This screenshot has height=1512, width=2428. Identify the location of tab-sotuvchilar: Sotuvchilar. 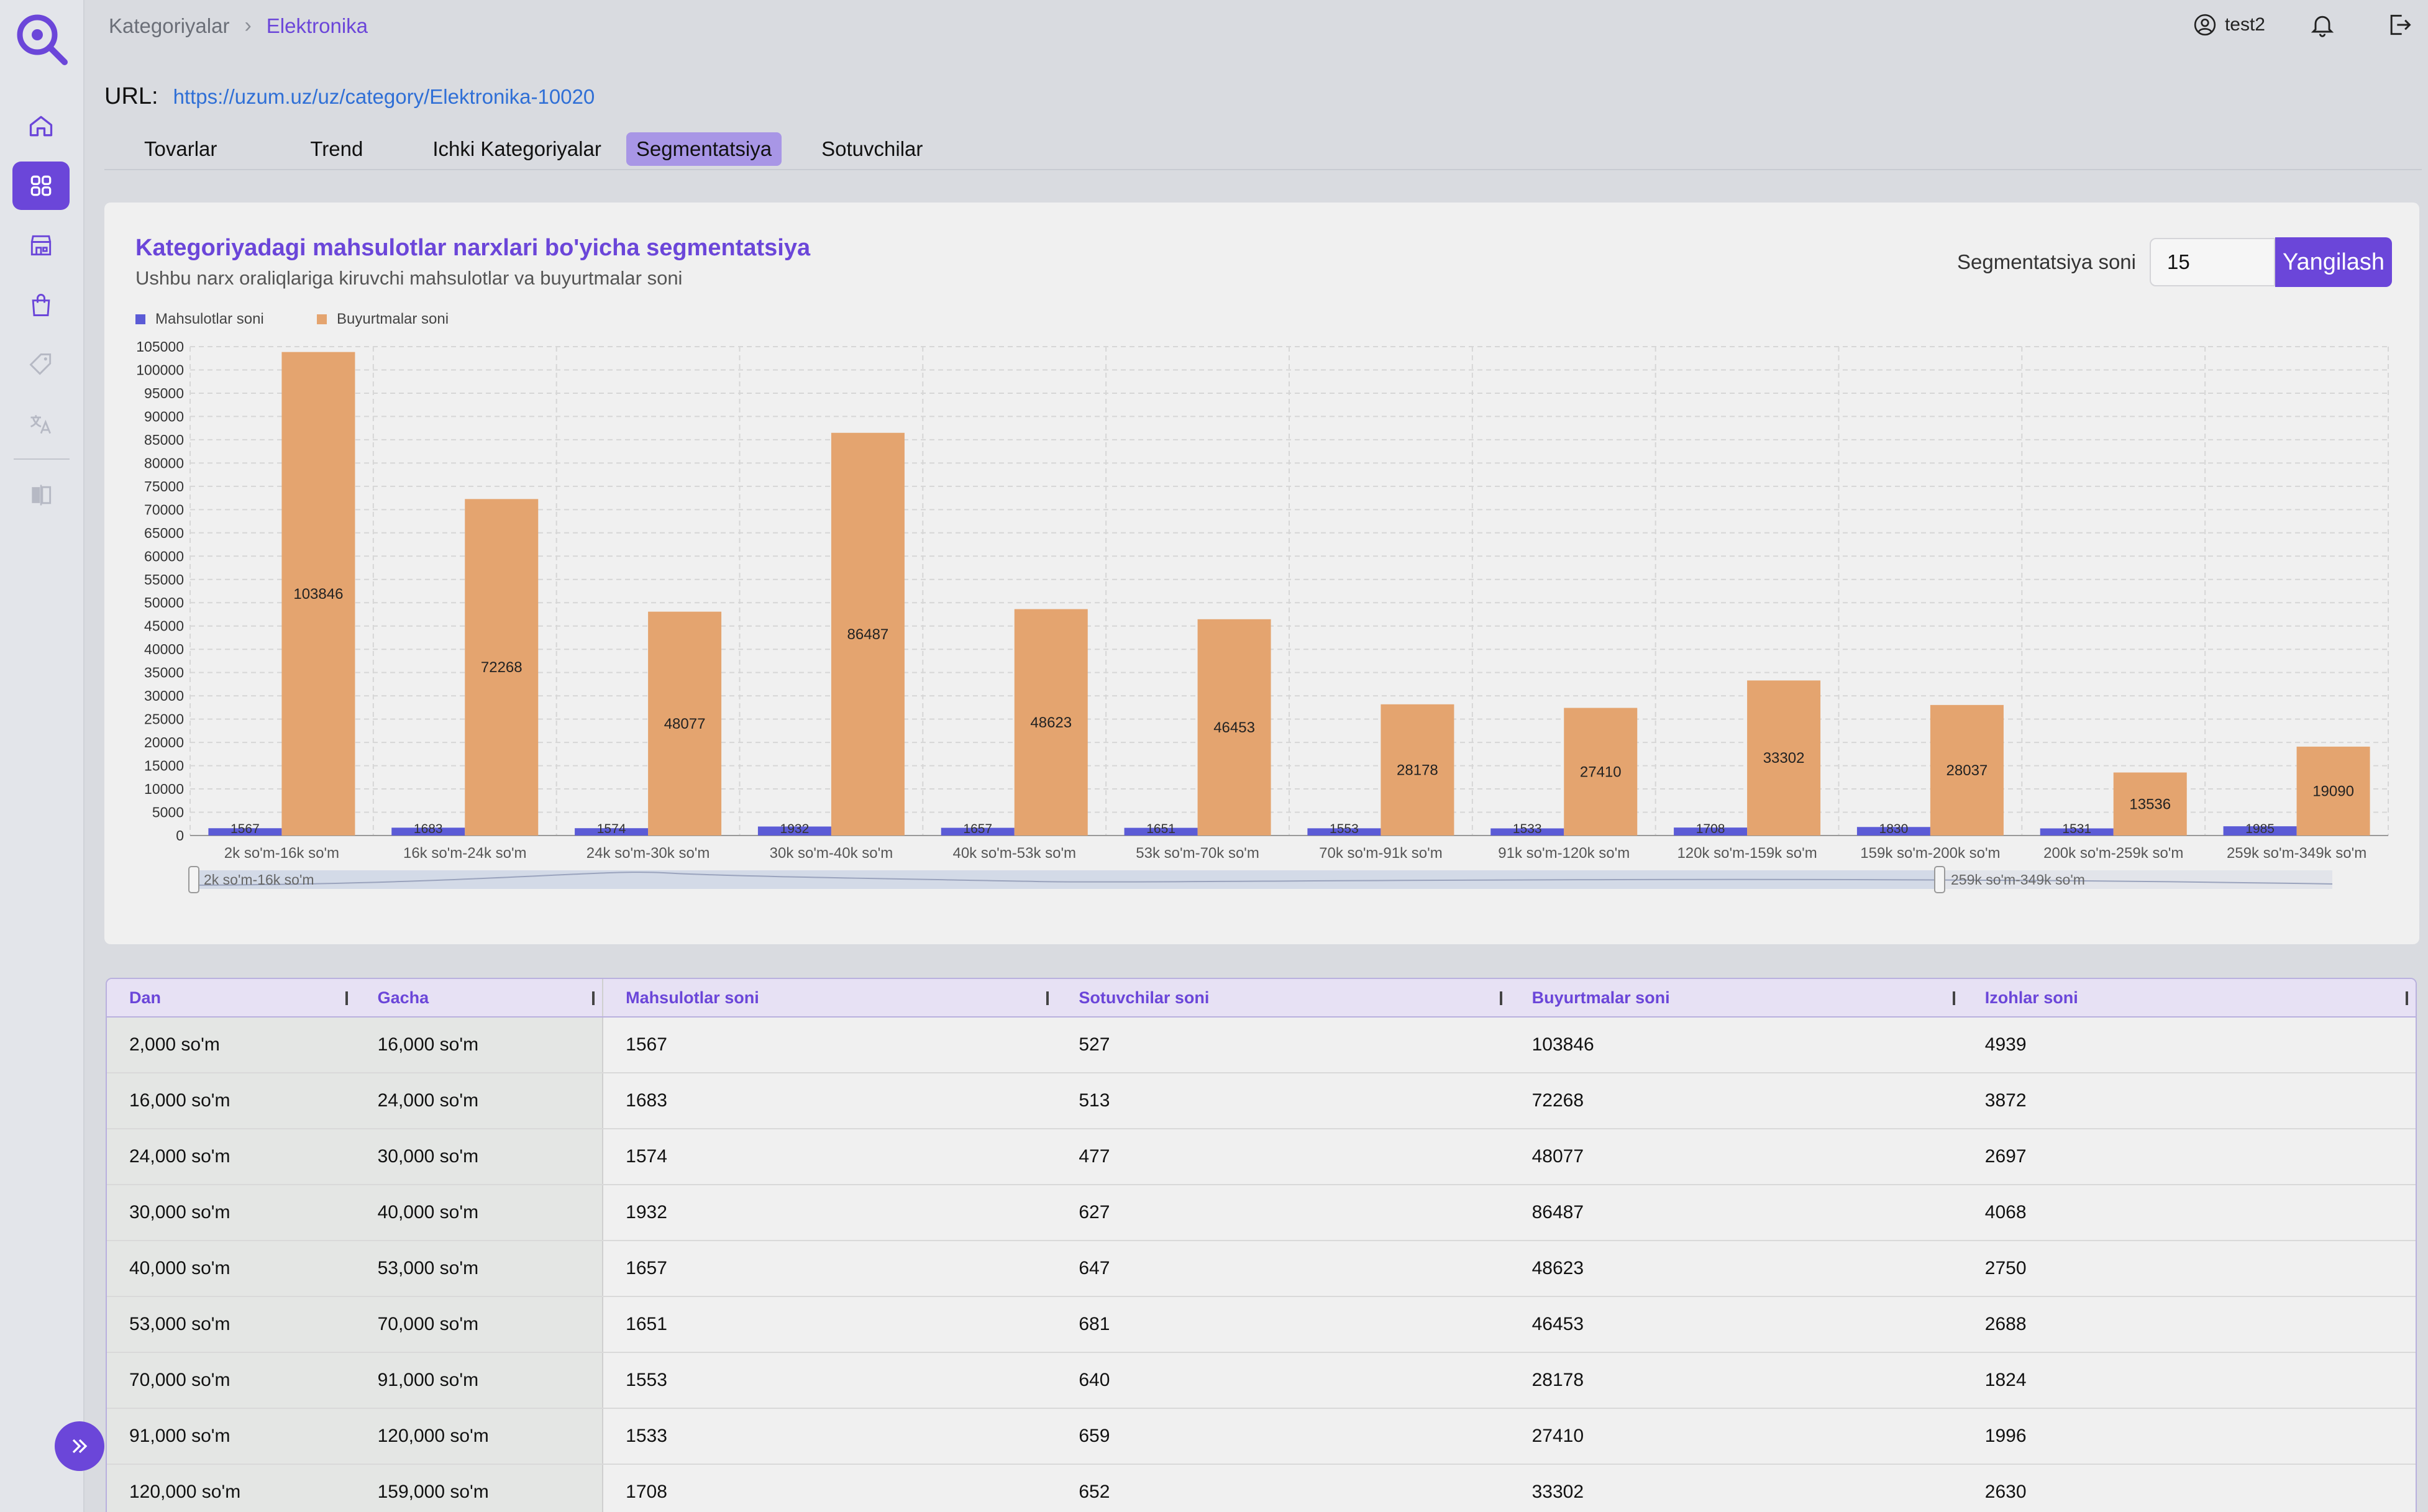
(872, 149).